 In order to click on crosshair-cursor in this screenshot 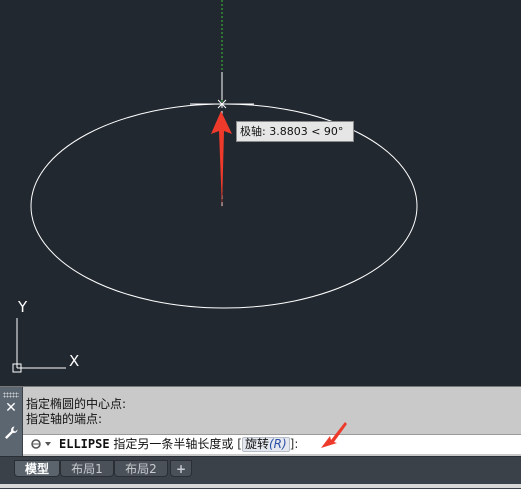, I will do `click(222, 90)`.